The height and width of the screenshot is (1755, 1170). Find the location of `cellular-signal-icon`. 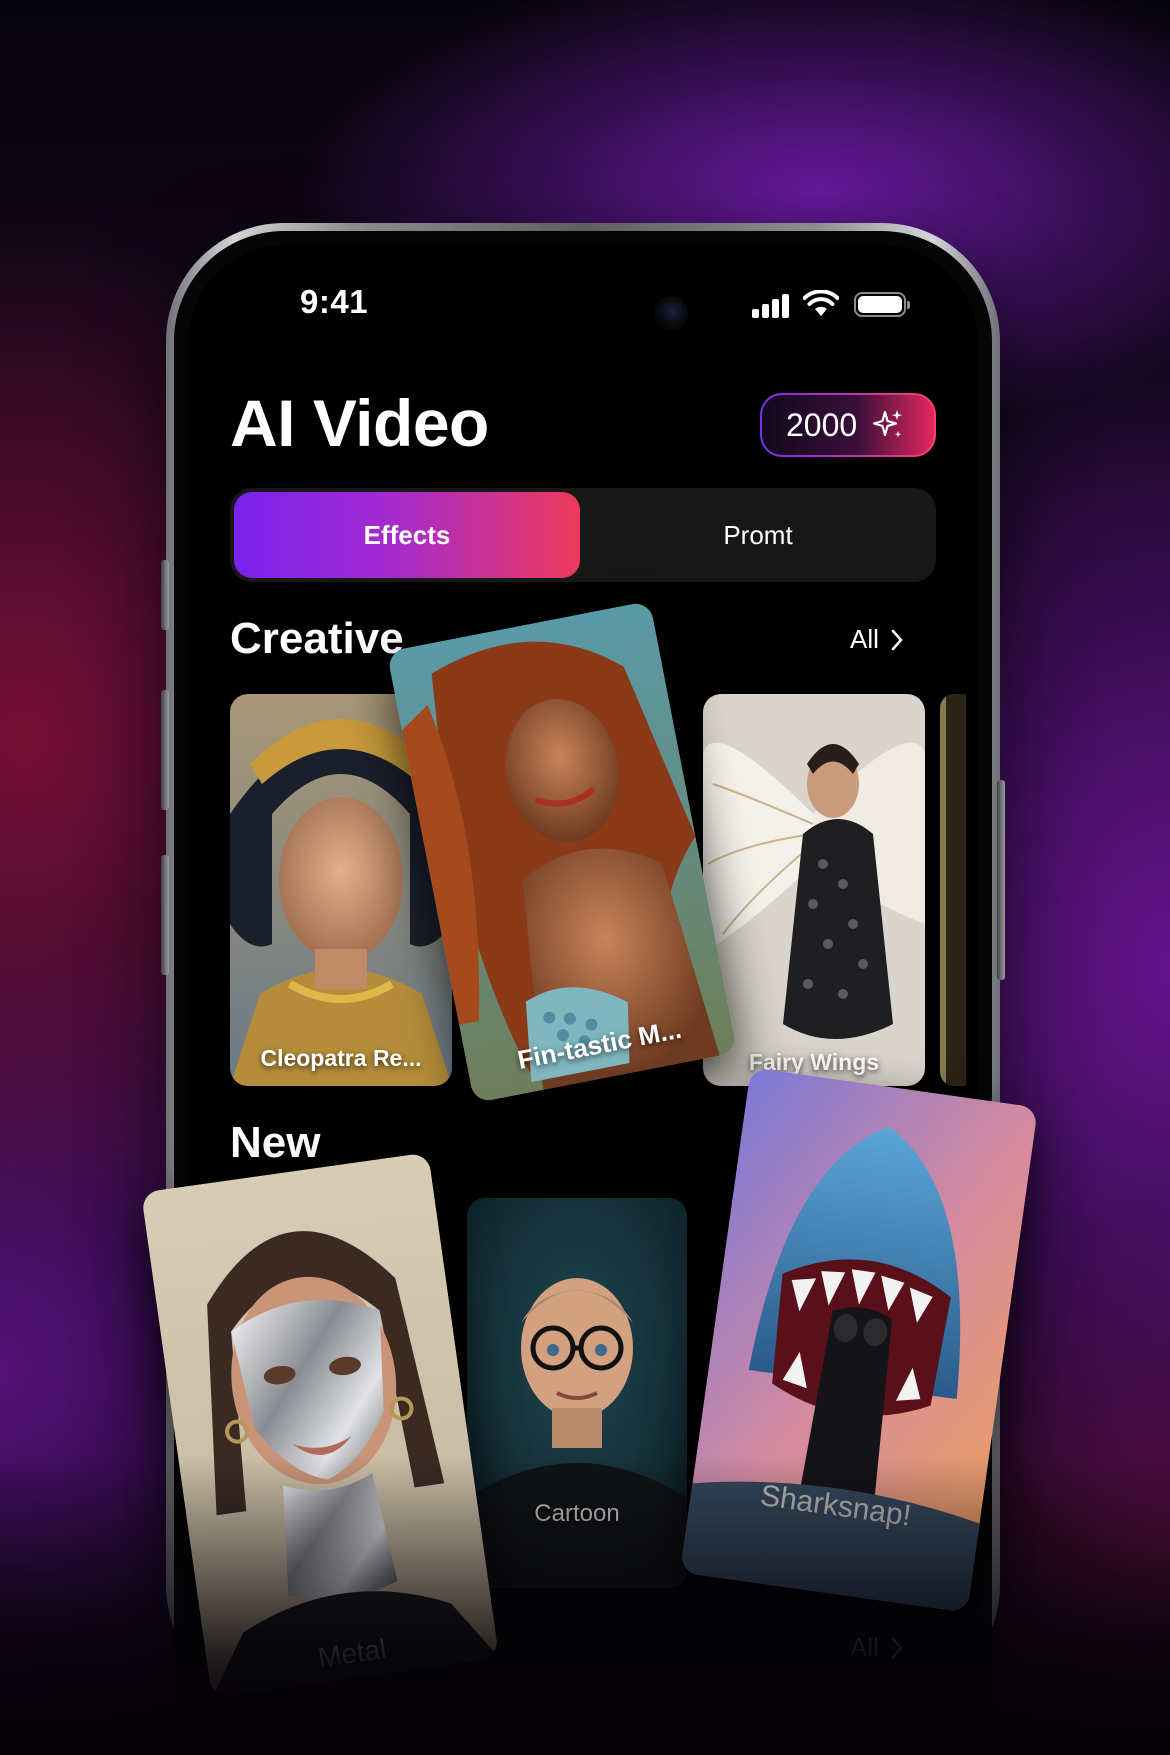

cellular-signal-icon is located at coordinates (771, 305).